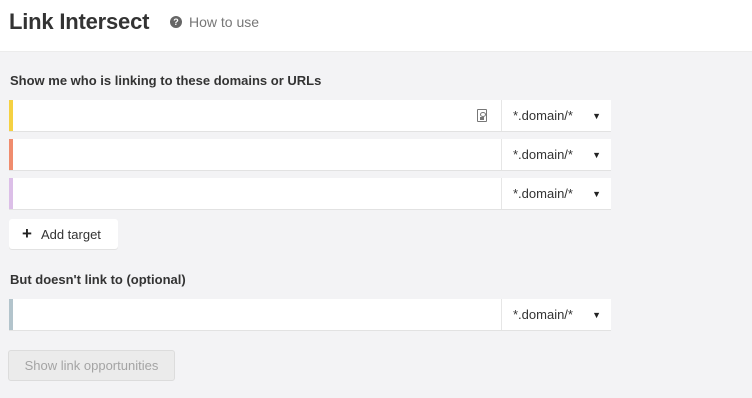  What do you see at coordinates (376, 26) in the screenshot?
I see `header-bar: Link Intersect ? How to use` at bounding box center [376, 26].